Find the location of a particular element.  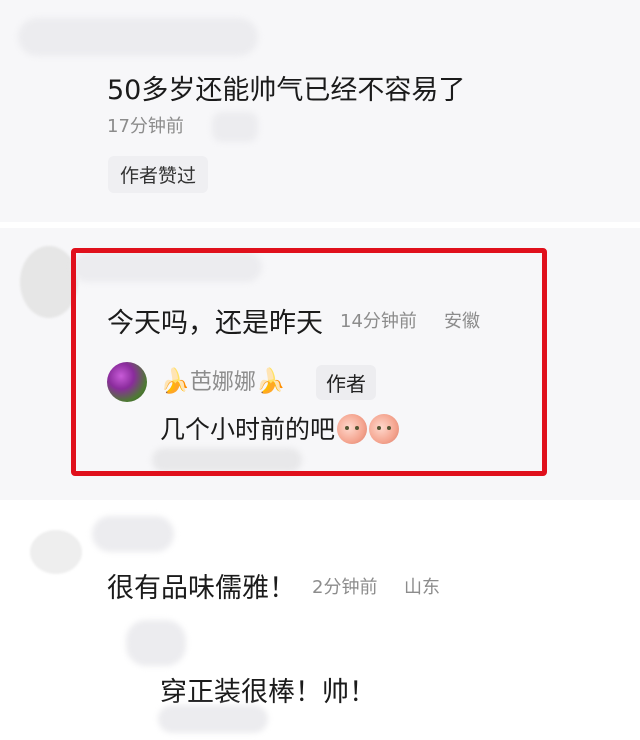

comment-location: 山东 is located at coordinates (422, 587).